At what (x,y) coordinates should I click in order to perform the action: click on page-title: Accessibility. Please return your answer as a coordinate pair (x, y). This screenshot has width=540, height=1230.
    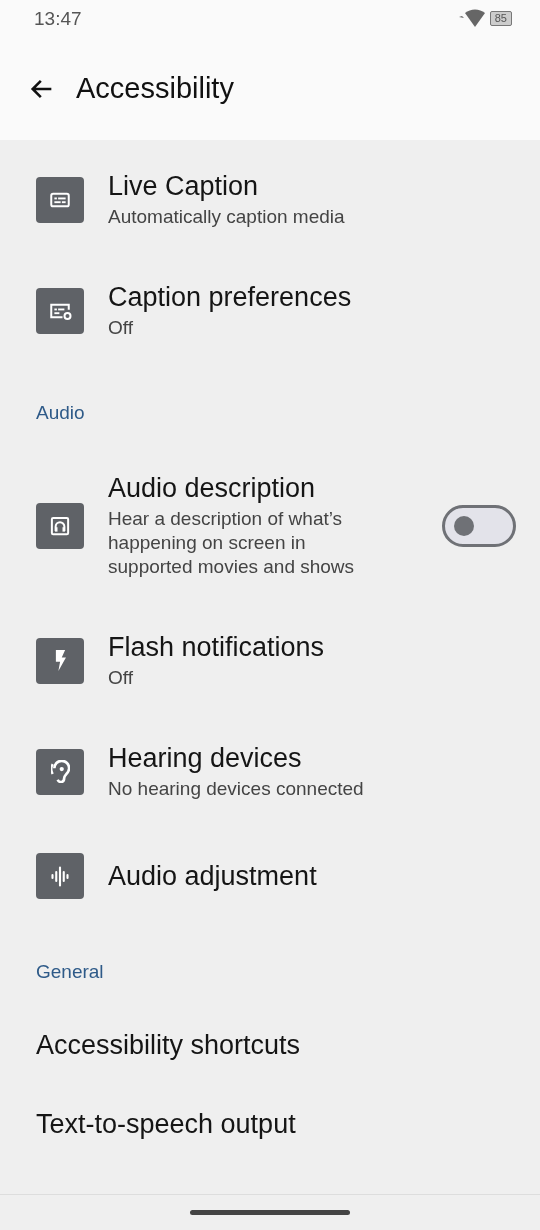
    Looking at the image, I should click on (155, 88).